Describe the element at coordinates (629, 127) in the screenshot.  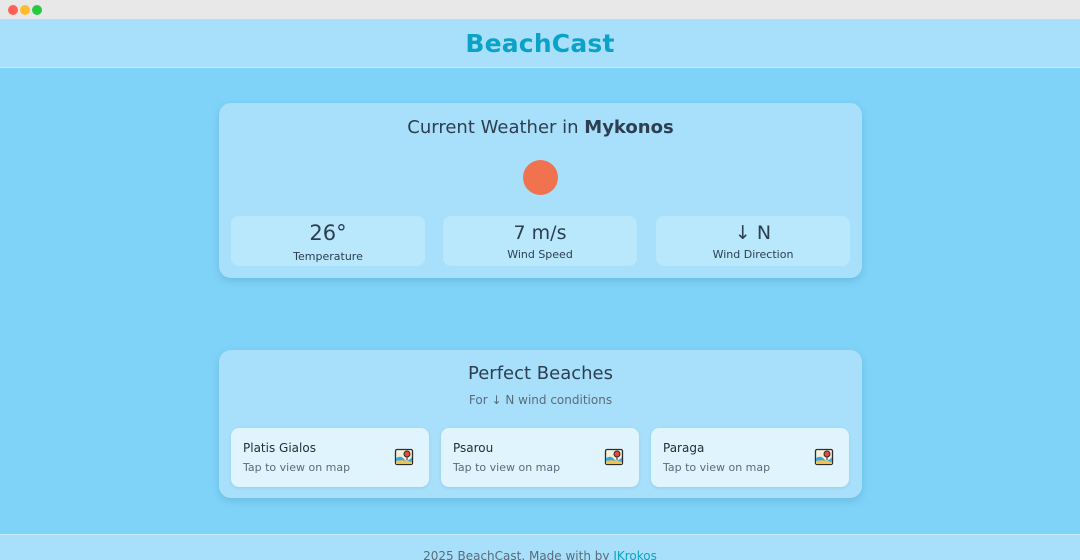
I see `location-name: Mykonos` at that location.